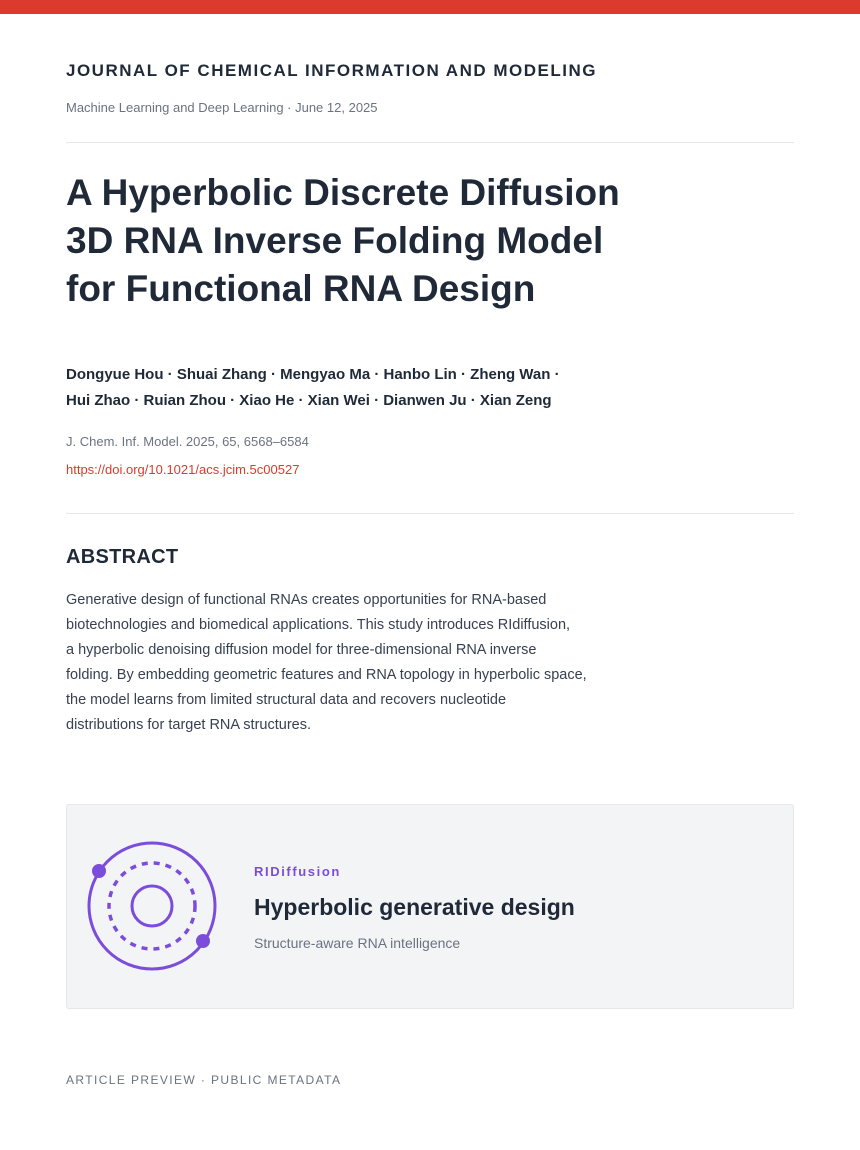 The image size is (860, 1150). I want to click on top-accent-bar, so click(430, 7).